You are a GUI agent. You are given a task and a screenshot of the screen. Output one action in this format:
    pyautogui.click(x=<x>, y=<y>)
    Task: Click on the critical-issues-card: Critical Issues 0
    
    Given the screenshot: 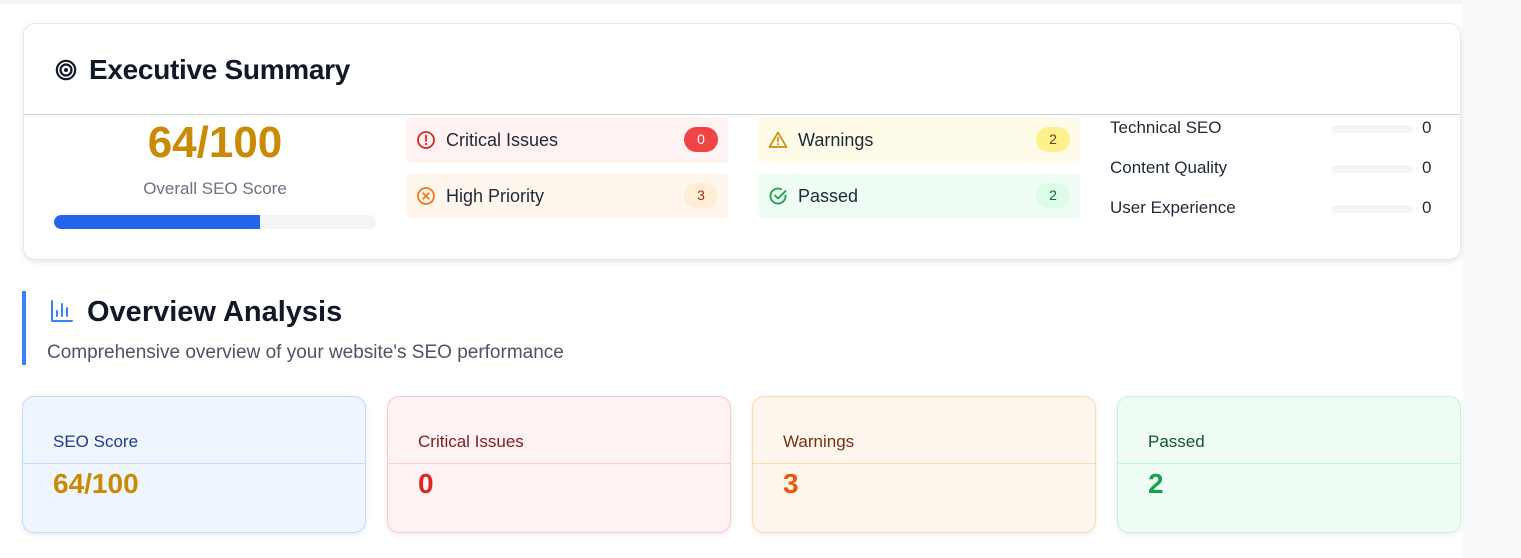 What is the action you would take?
    pyautogui.click(x=559, y=464)
    